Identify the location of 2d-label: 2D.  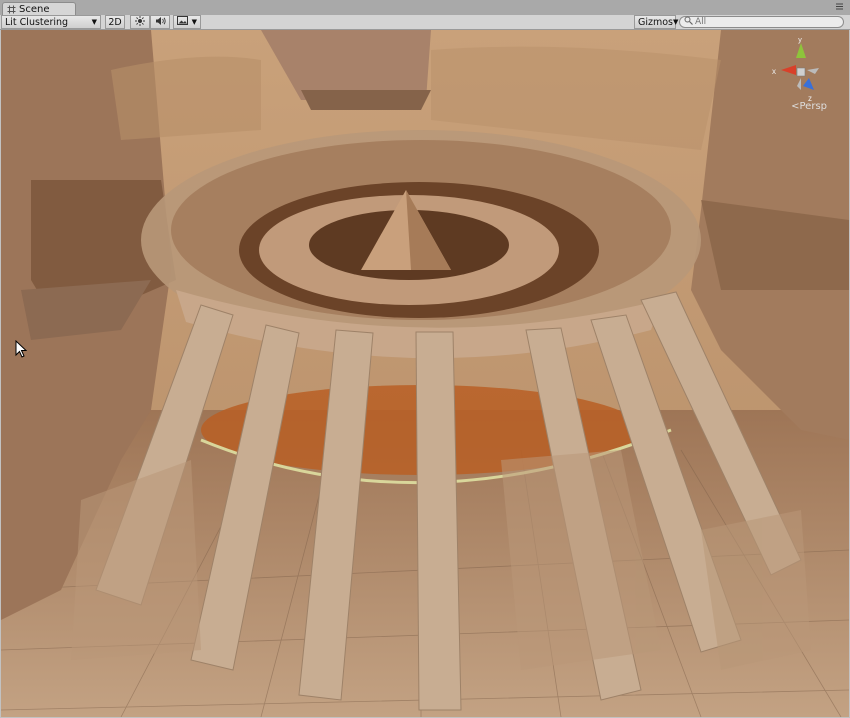
(115, 22).